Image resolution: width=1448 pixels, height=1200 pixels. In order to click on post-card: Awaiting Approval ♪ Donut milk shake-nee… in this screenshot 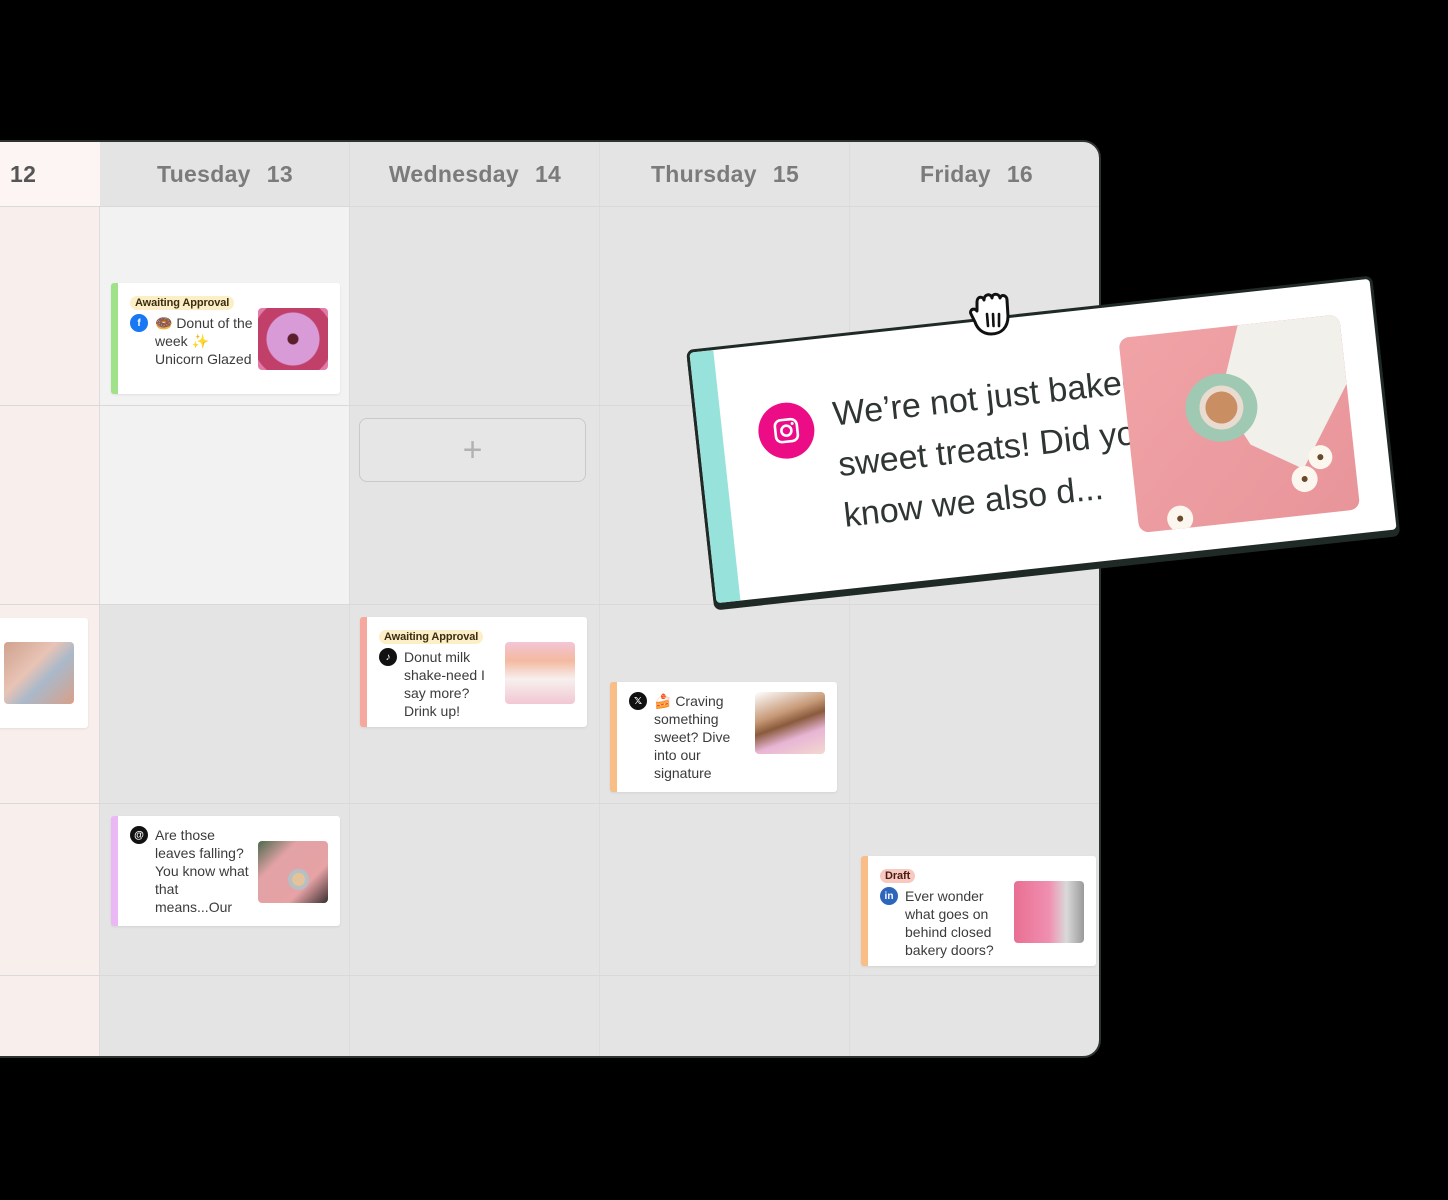, I will do `click(473, 672)`.